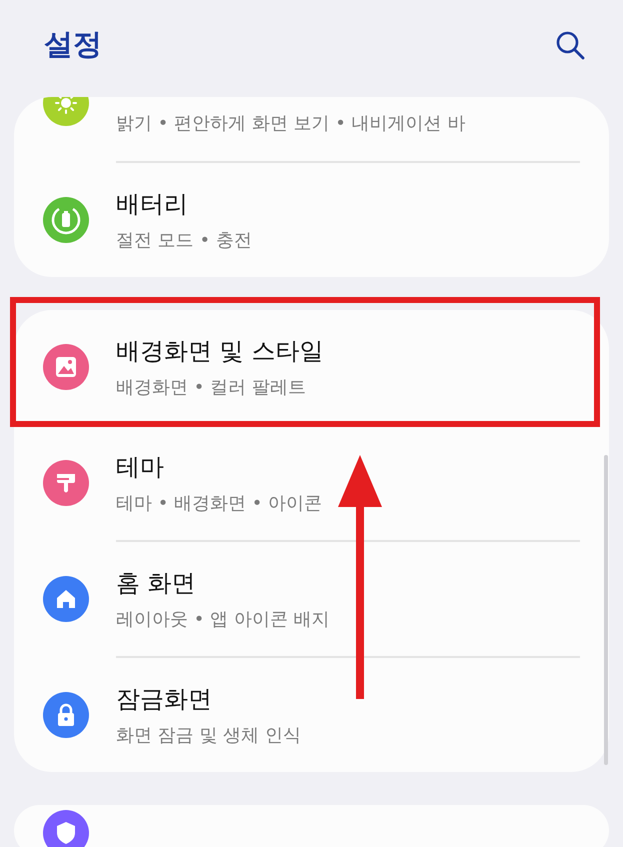  What do you see at coordinates (311, 715) in the screenshot?
I see `settings-item: 잠금화면 화면 잠금 및 생체 인식` at bounding box center [311, 715].